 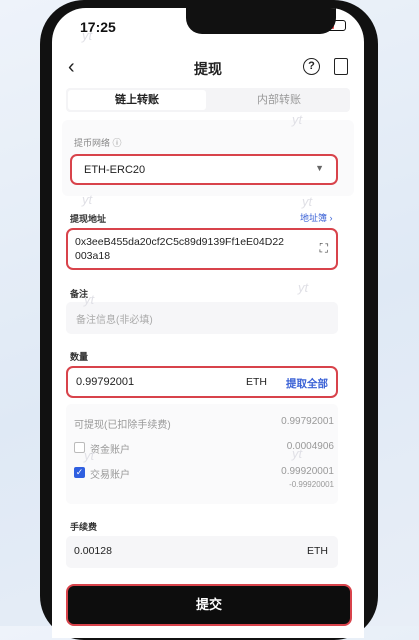 I want to click on amount-label: 数量, so click(x=79, y=357).